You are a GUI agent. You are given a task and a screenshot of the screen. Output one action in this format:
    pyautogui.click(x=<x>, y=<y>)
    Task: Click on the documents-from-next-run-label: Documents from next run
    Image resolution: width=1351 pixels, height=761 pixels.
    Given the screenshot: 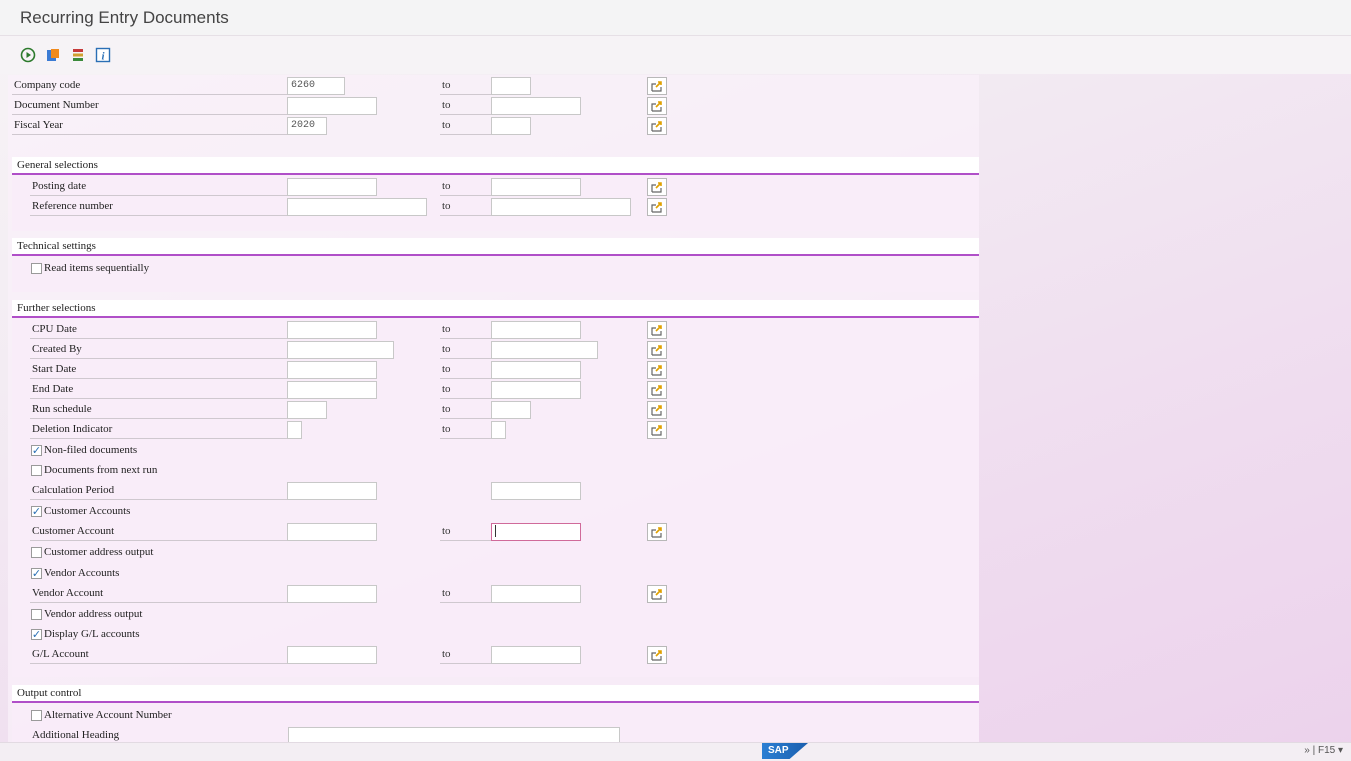 What is the action you would take?
    pyautogui.click(x=101, y=470)
    